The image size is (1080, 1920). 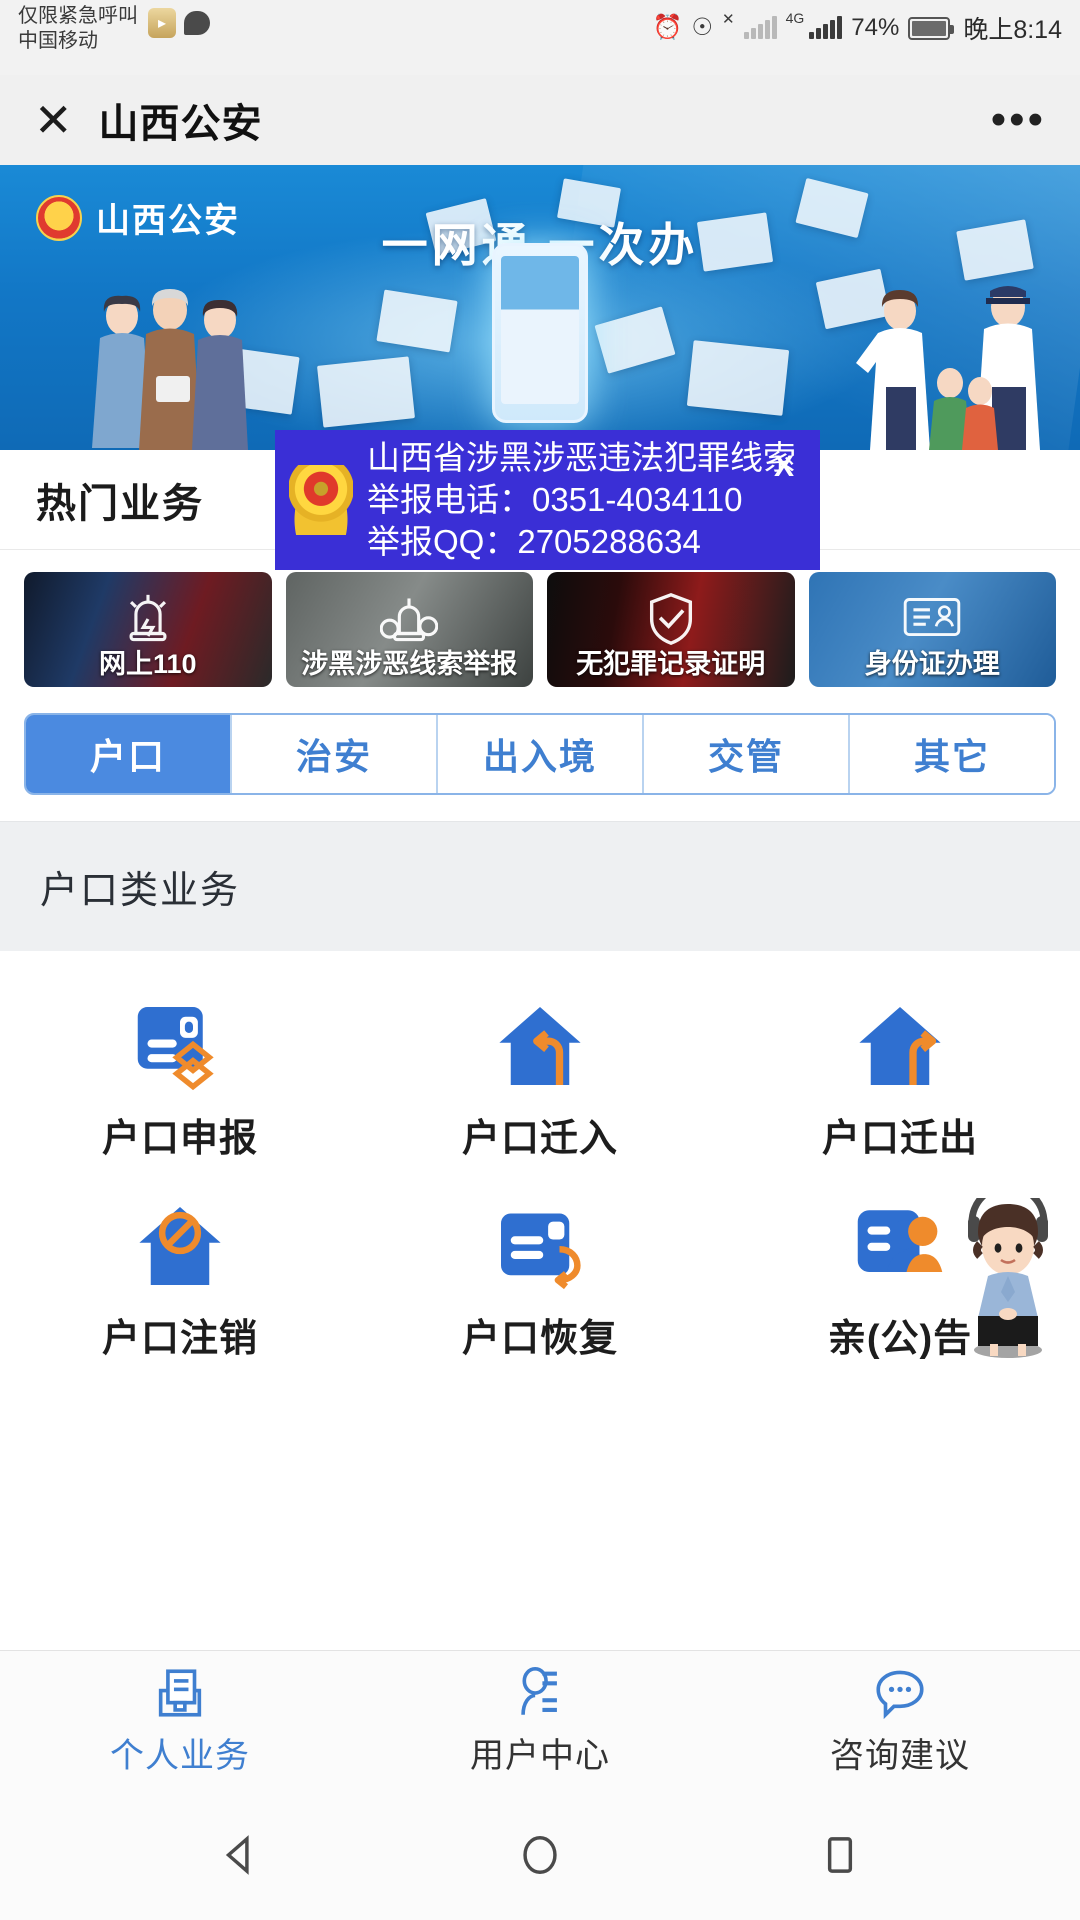 What do you see at coordinates (58, 41) in the screenshot?
I see `carrier-line-2: 中国移动` at bounding box center [58, 41].